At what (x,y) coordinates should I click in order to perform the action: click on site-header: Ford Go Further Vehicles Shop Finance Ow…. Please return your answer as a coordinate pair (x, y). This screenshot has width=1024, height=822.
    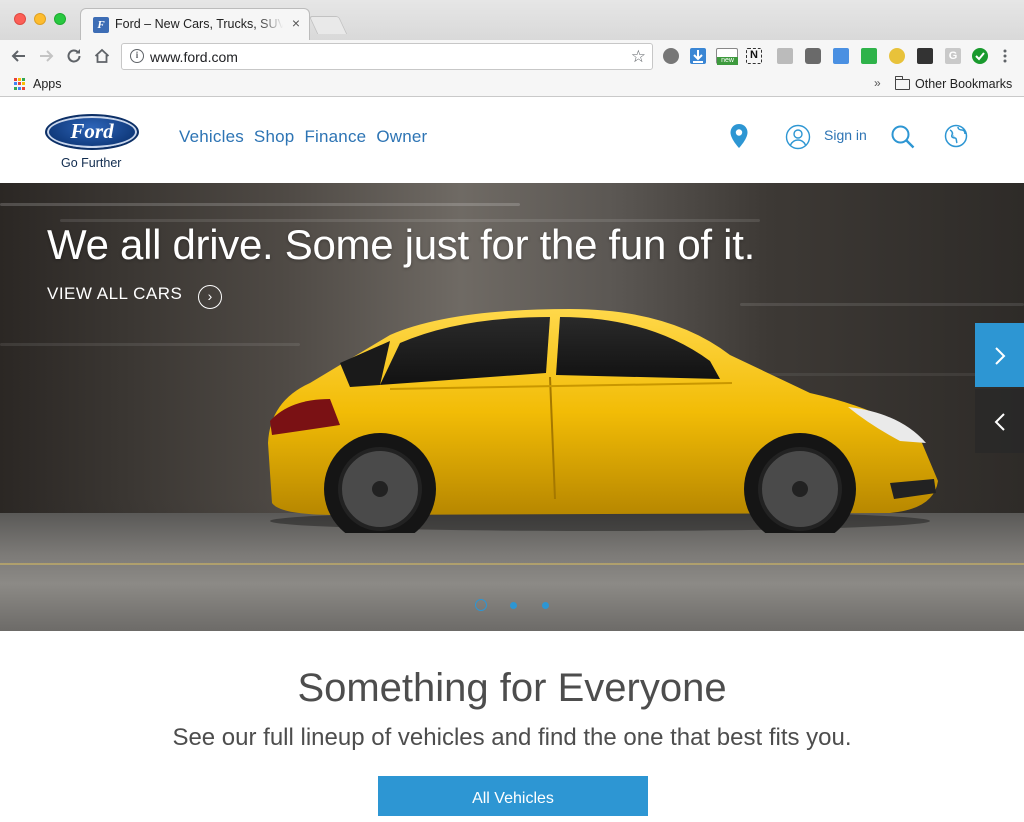
    Looking at the image, I should click on (512, 140).